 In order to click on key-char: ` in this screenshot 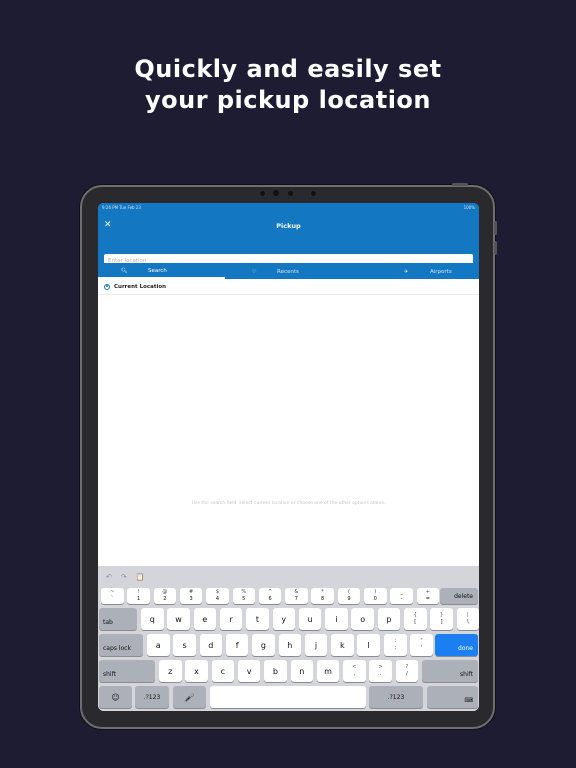, I will do `click(112, 599)`.